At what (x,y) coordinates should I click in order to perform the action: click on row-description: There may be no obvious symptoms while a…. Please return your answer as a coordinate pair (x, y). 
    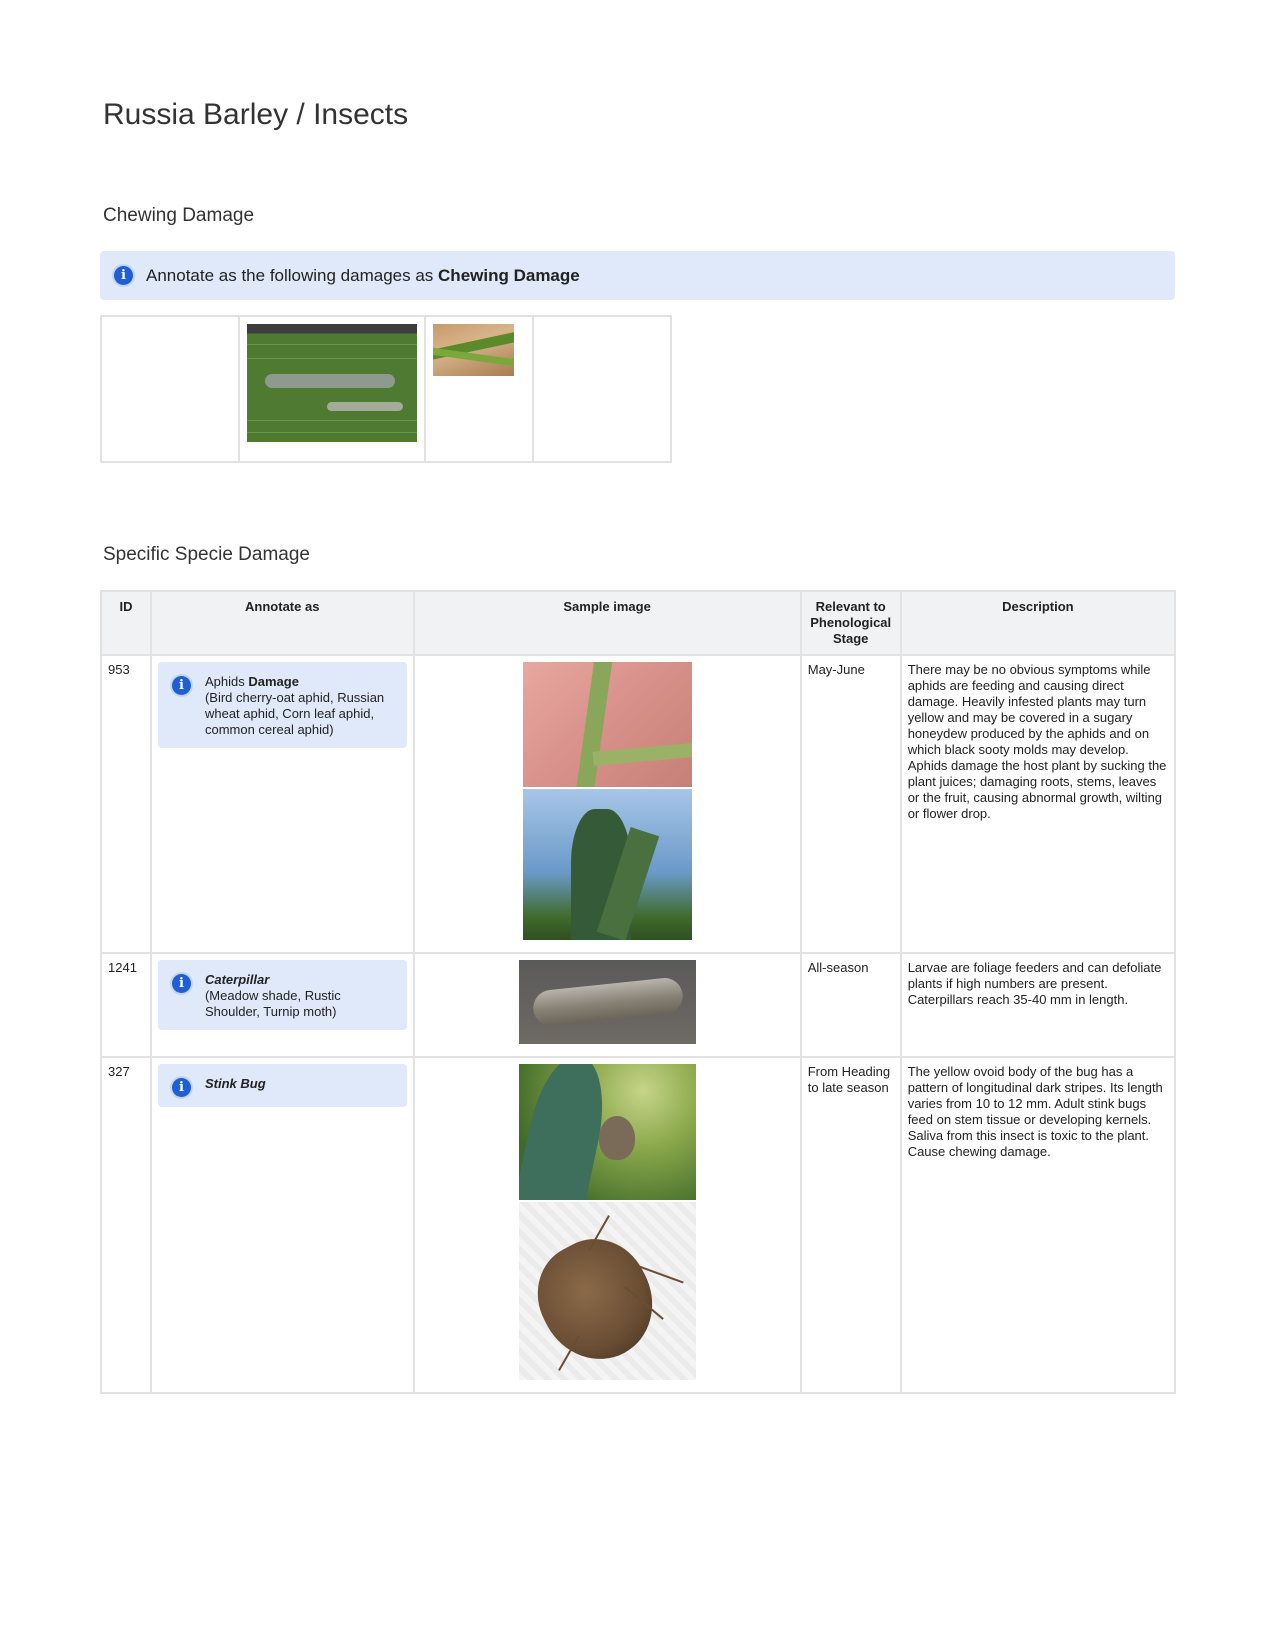
    Looking at the image, I should click on (1038, 804).